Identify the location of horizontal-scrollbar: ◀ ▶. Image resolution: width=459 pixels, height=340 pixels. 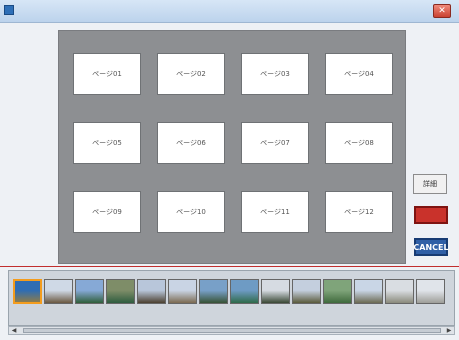
(231, 330).